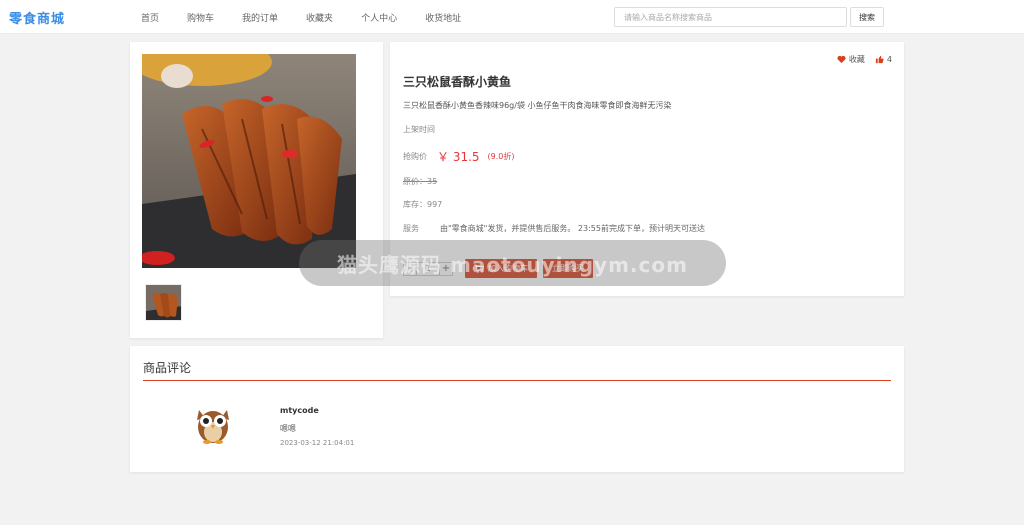 This screenshot has width=1024, height=525. I want to click on product-main-image, so click(249, 161).